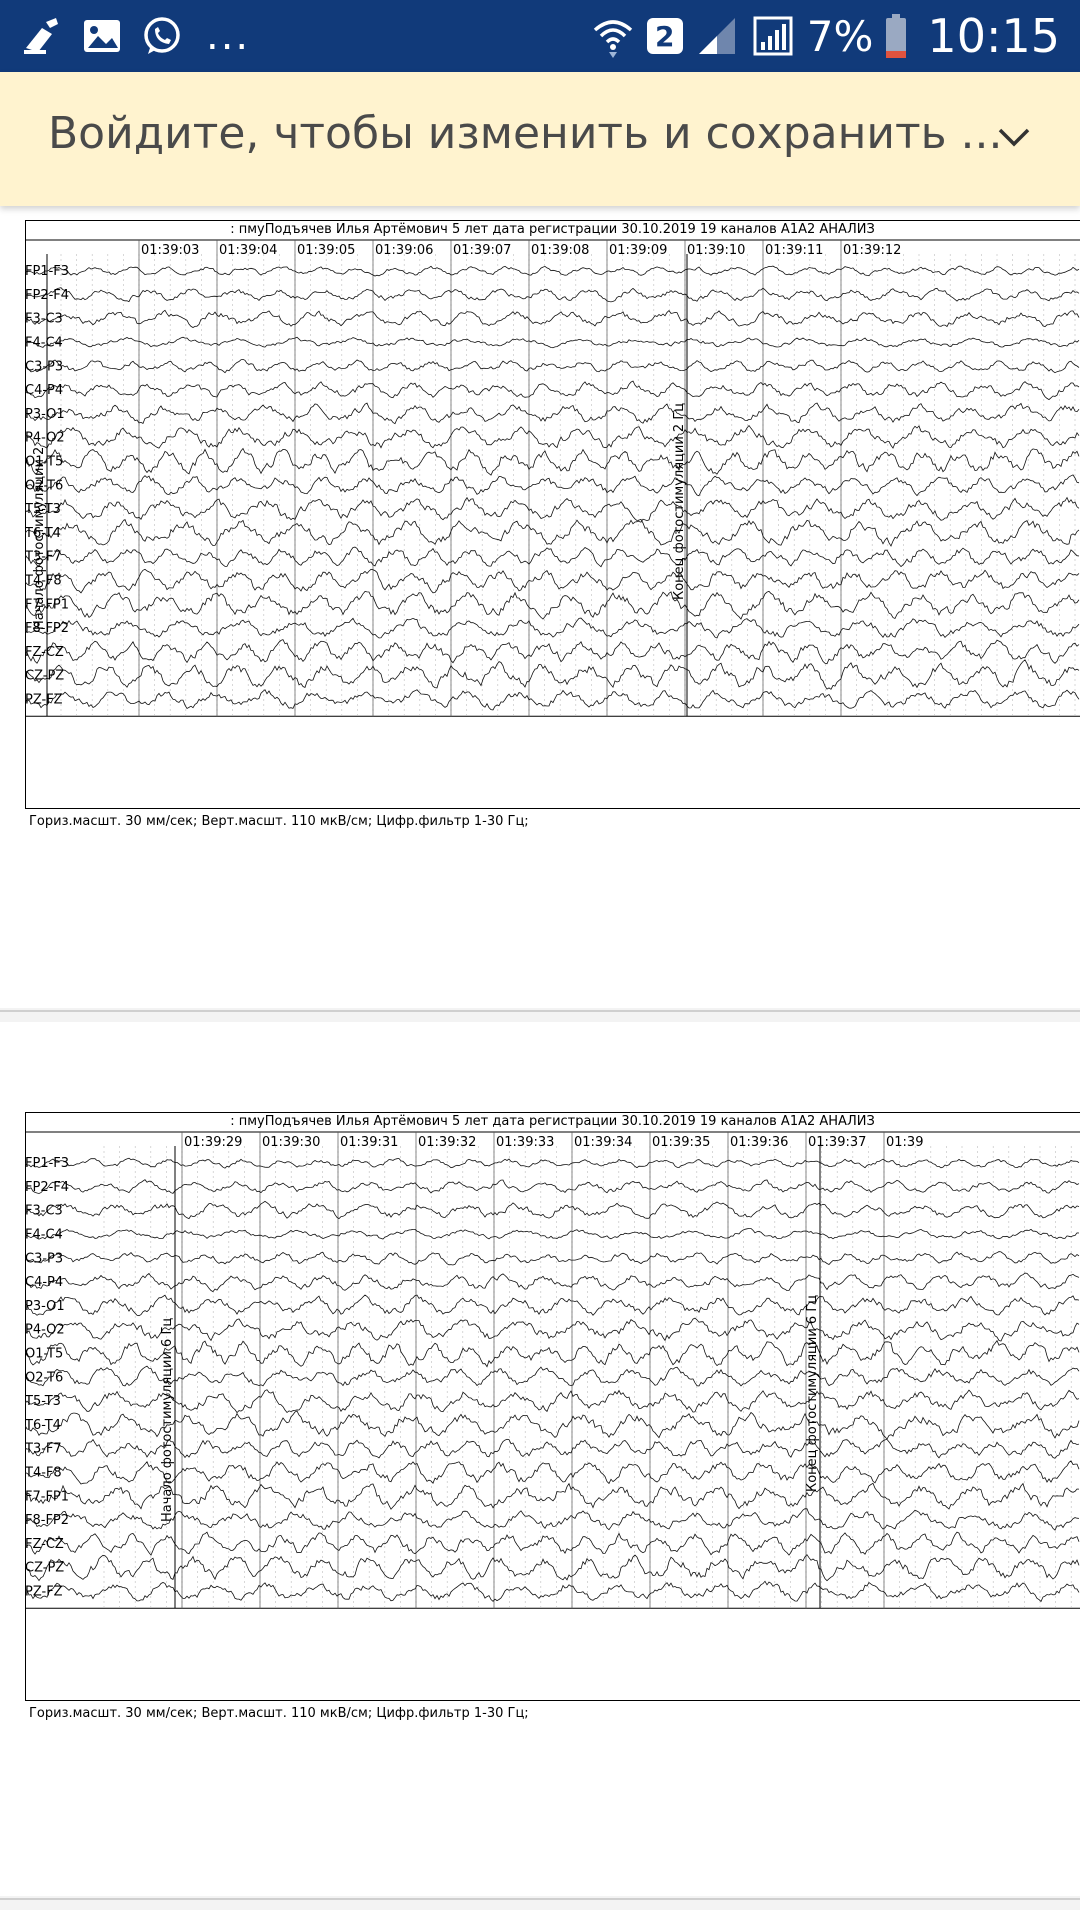 Image resolution: width=1080 pixels, height=1920 pixels. I want to click on time-label: 01:39, so click(904, 1142).